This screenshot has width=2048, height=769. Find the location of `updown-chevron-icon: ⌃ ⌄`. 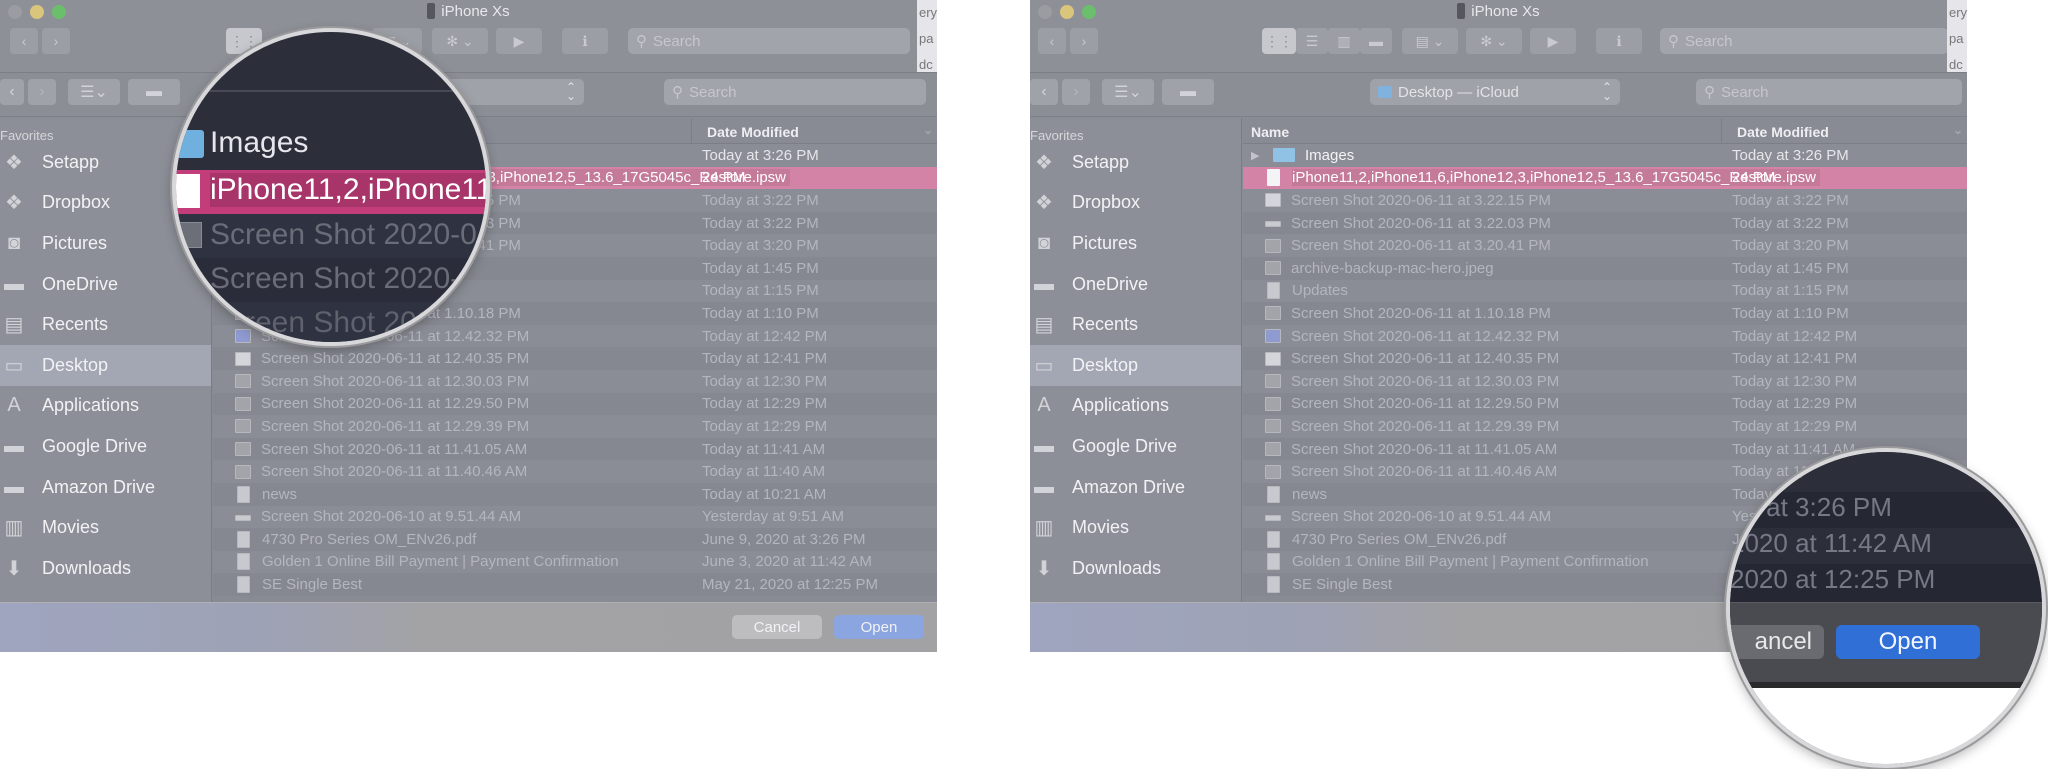

updown-chevron-icon: ⌃ ⌄ is located at coordinates (1606, 91).